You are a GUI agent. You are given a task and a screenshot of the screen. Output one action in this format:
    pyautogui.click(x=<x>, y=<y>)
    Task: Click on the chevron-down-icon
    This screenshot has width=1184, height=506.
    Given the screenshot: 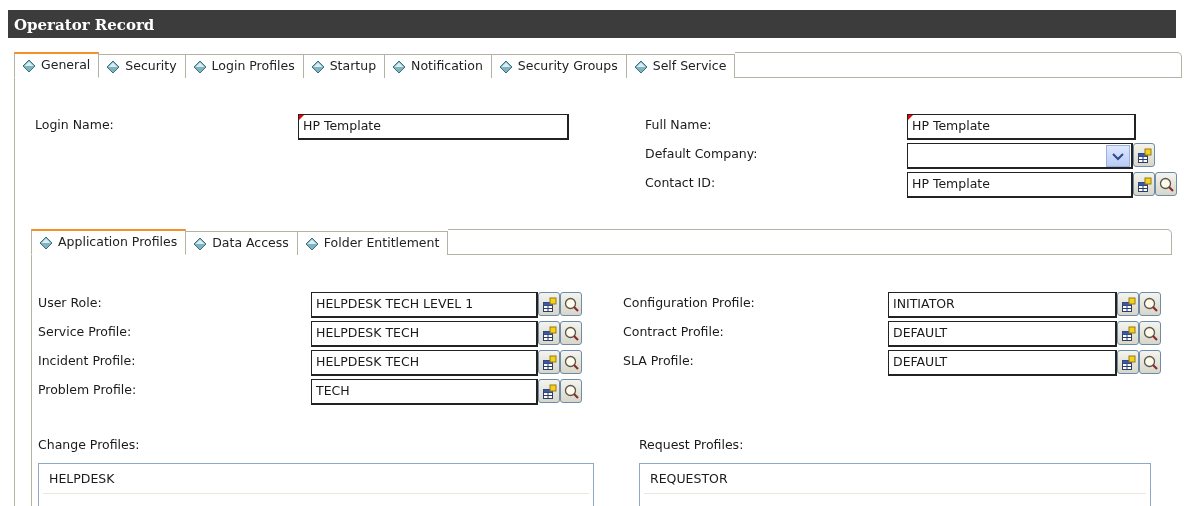 What is the action you would take?
    pyautogui.click(x=1118, y=156)
    